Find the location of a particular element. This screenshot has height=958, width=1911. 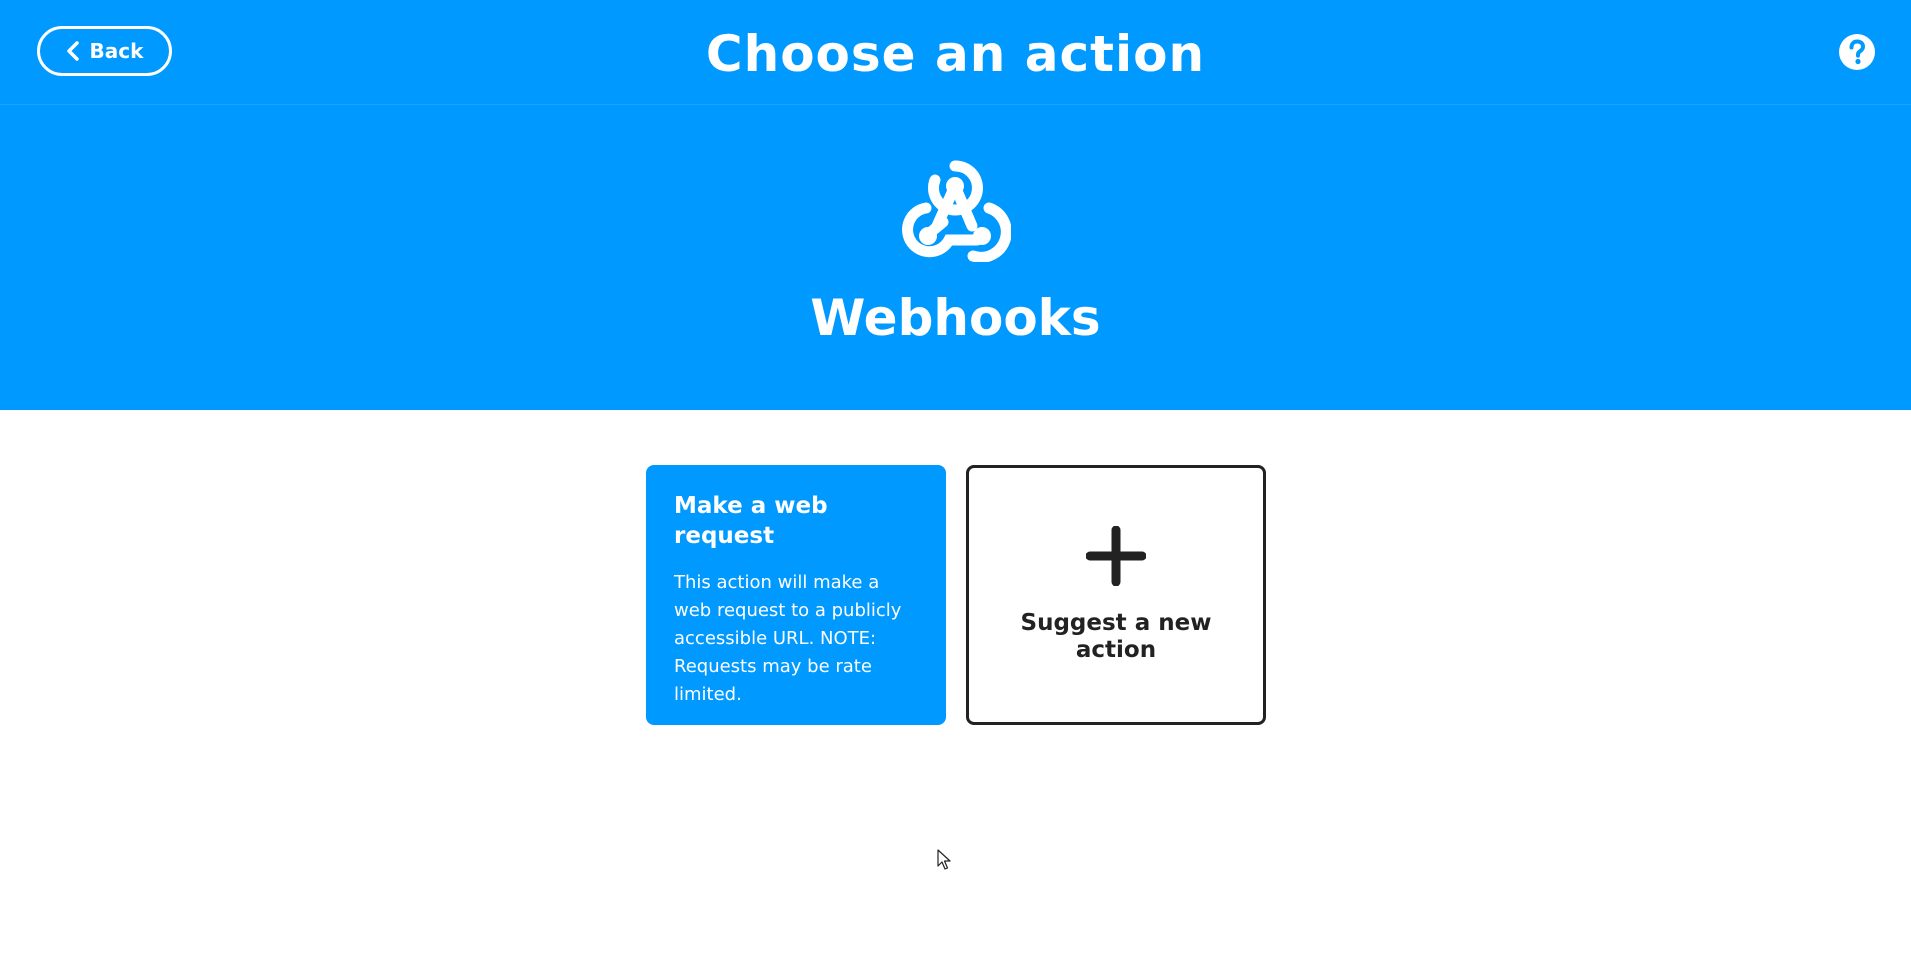

help-icon is located at coordinates (1857, 52).